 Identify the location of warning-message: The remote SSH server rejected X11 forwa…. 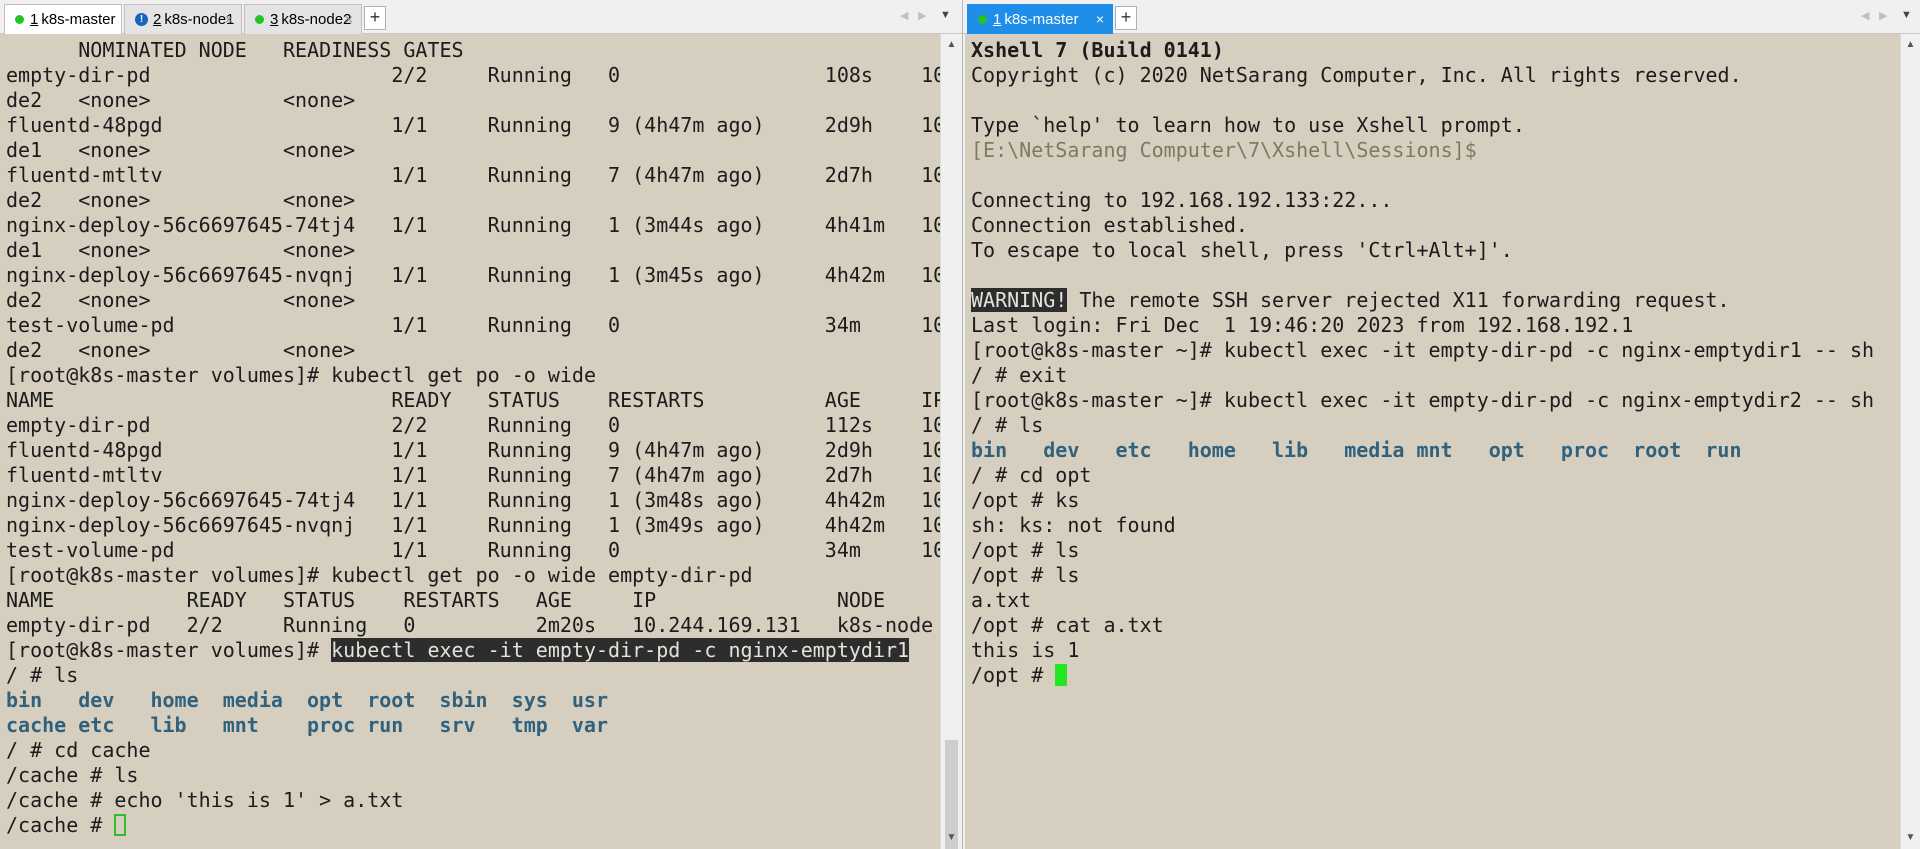
(1398, 300).